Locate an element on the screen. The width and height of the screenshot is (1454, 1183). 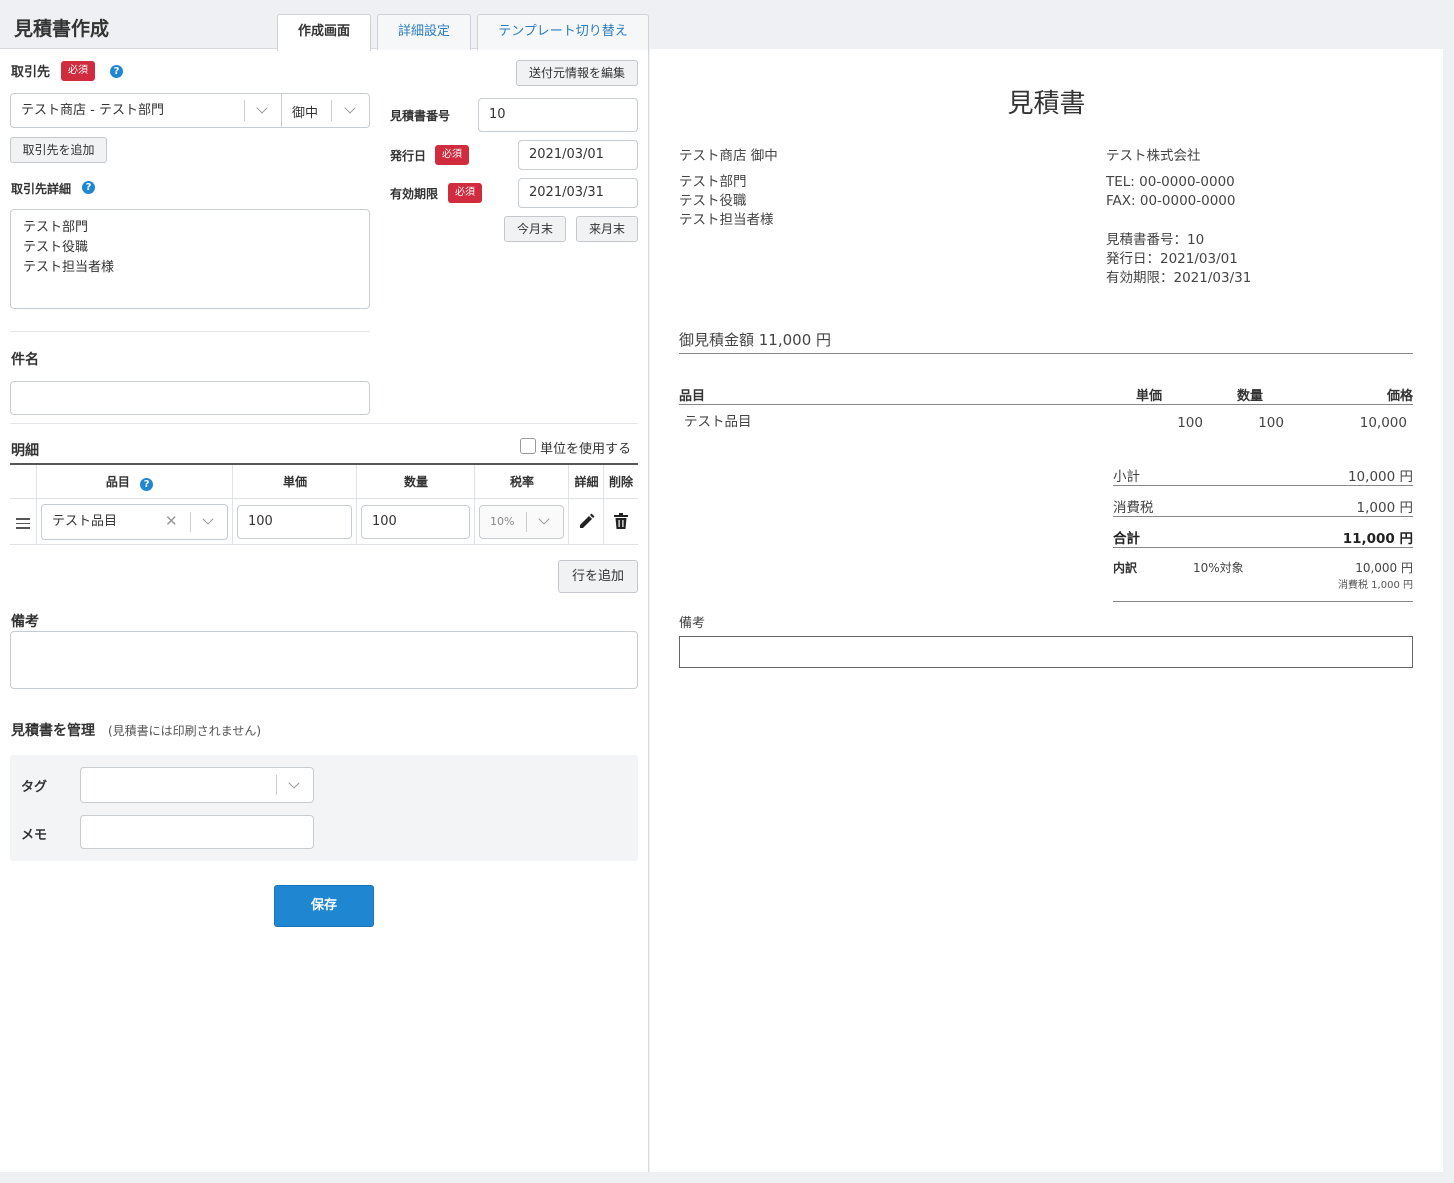
preview-breakdown-target: 10%対象 is located at coordinates (1218, 568).